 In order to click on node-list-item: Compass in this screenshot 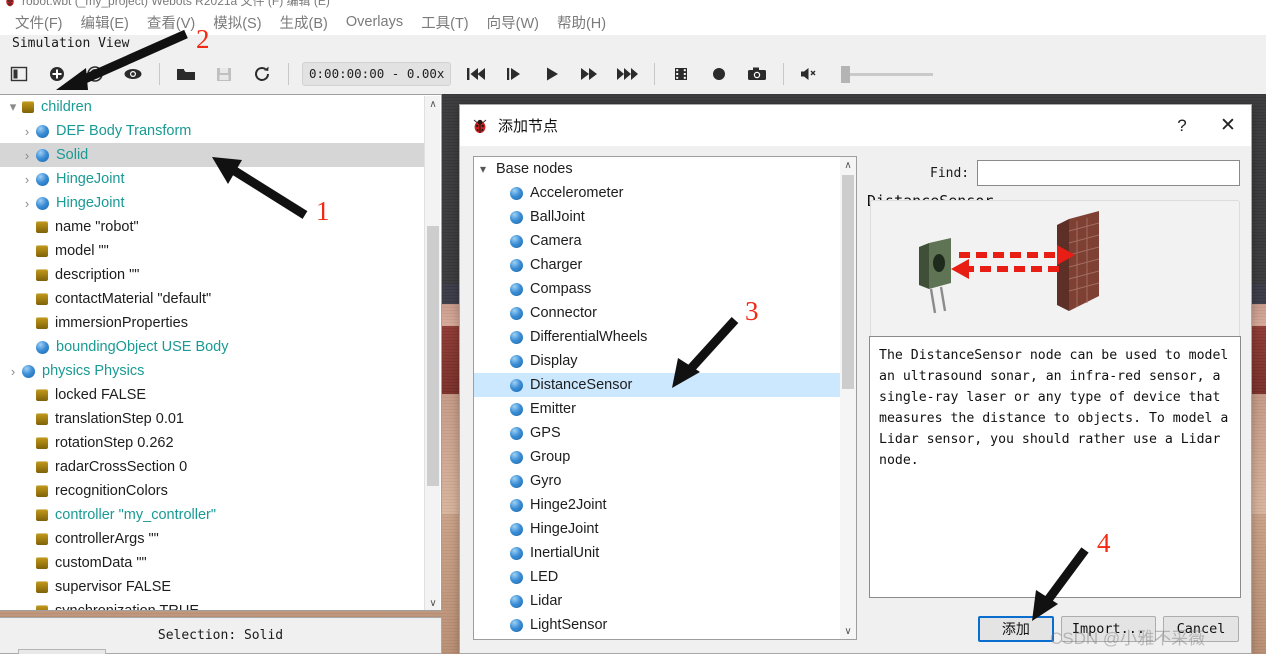, I will do `click(665, 289)`.